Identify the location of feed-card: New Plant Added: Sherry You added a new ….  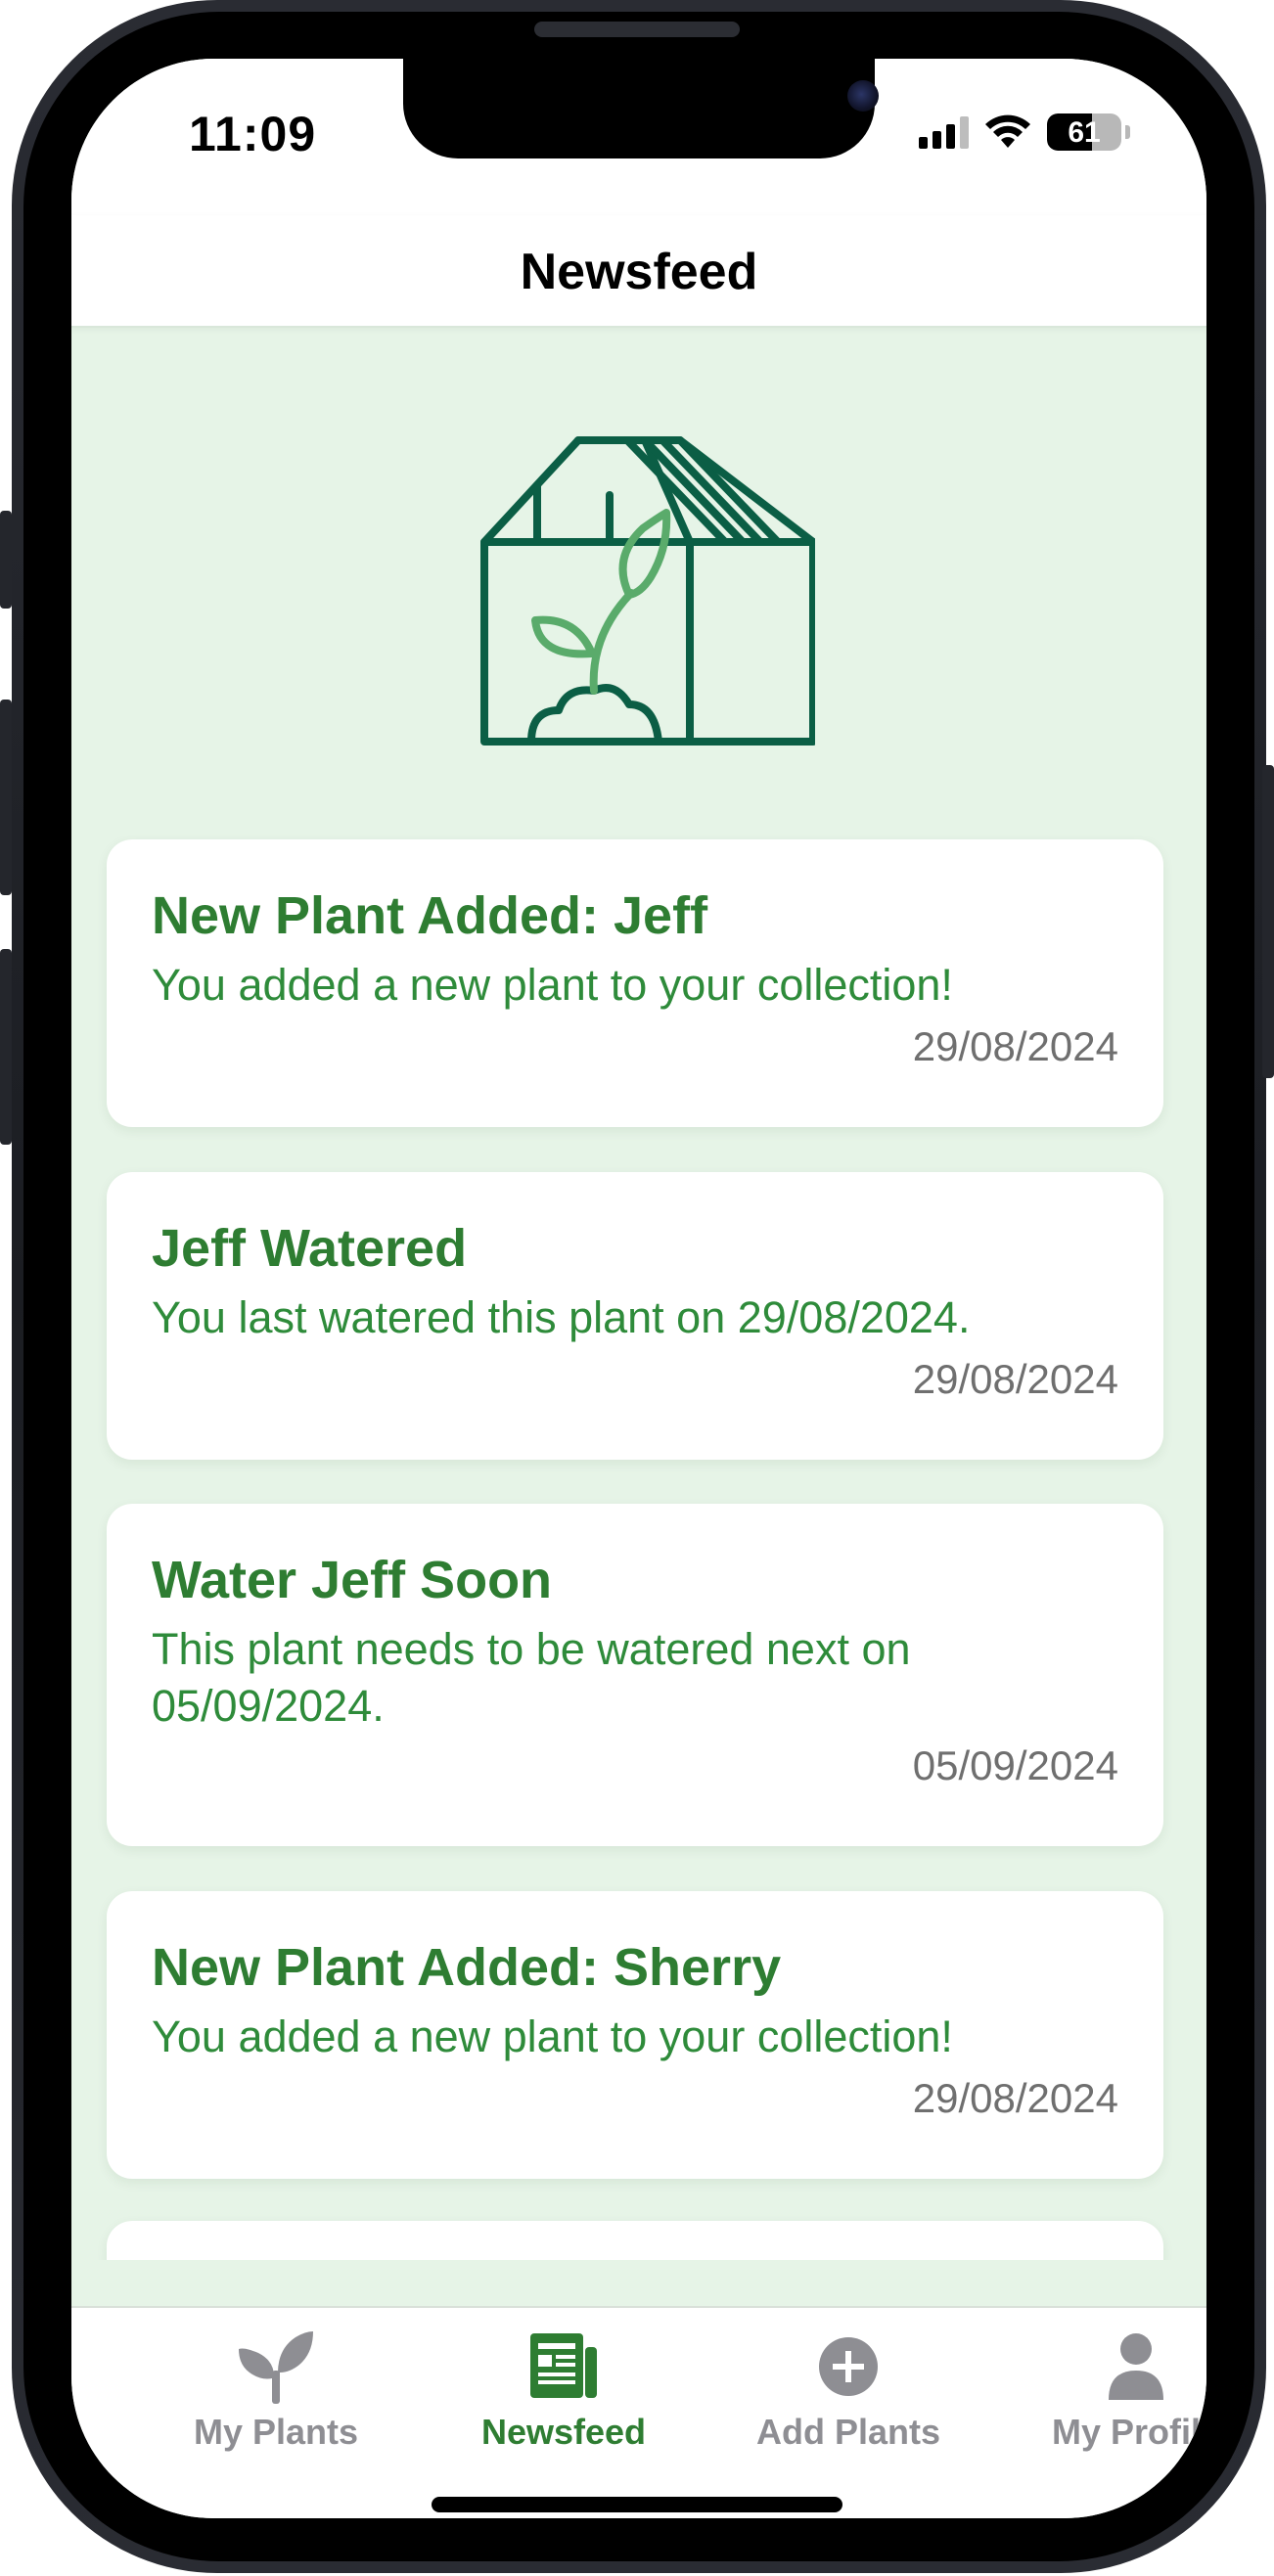
(635, 2035).